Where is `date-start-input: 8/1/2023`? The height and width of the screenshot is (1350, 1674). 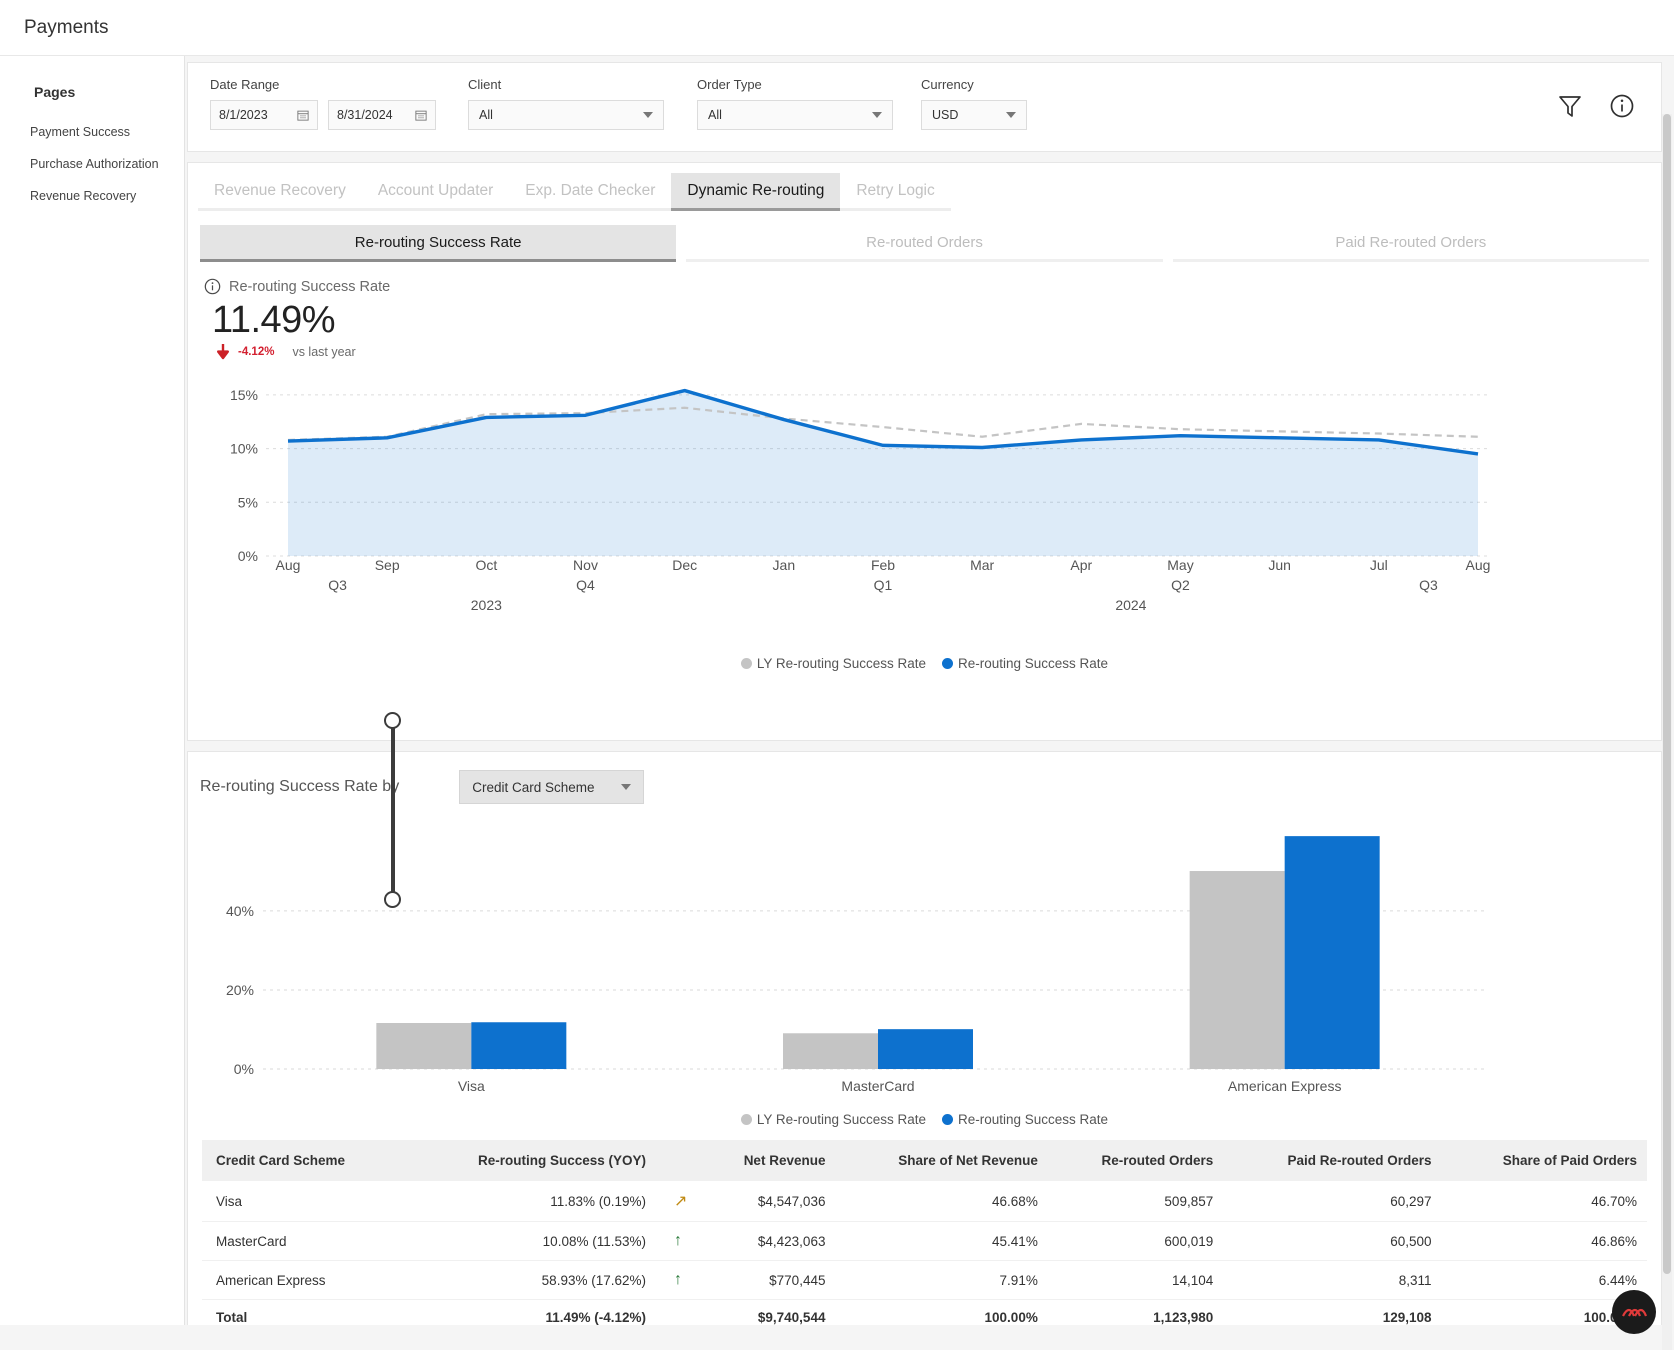
date-start-input: 8/1/2023 is located at coordinates (264, 115).